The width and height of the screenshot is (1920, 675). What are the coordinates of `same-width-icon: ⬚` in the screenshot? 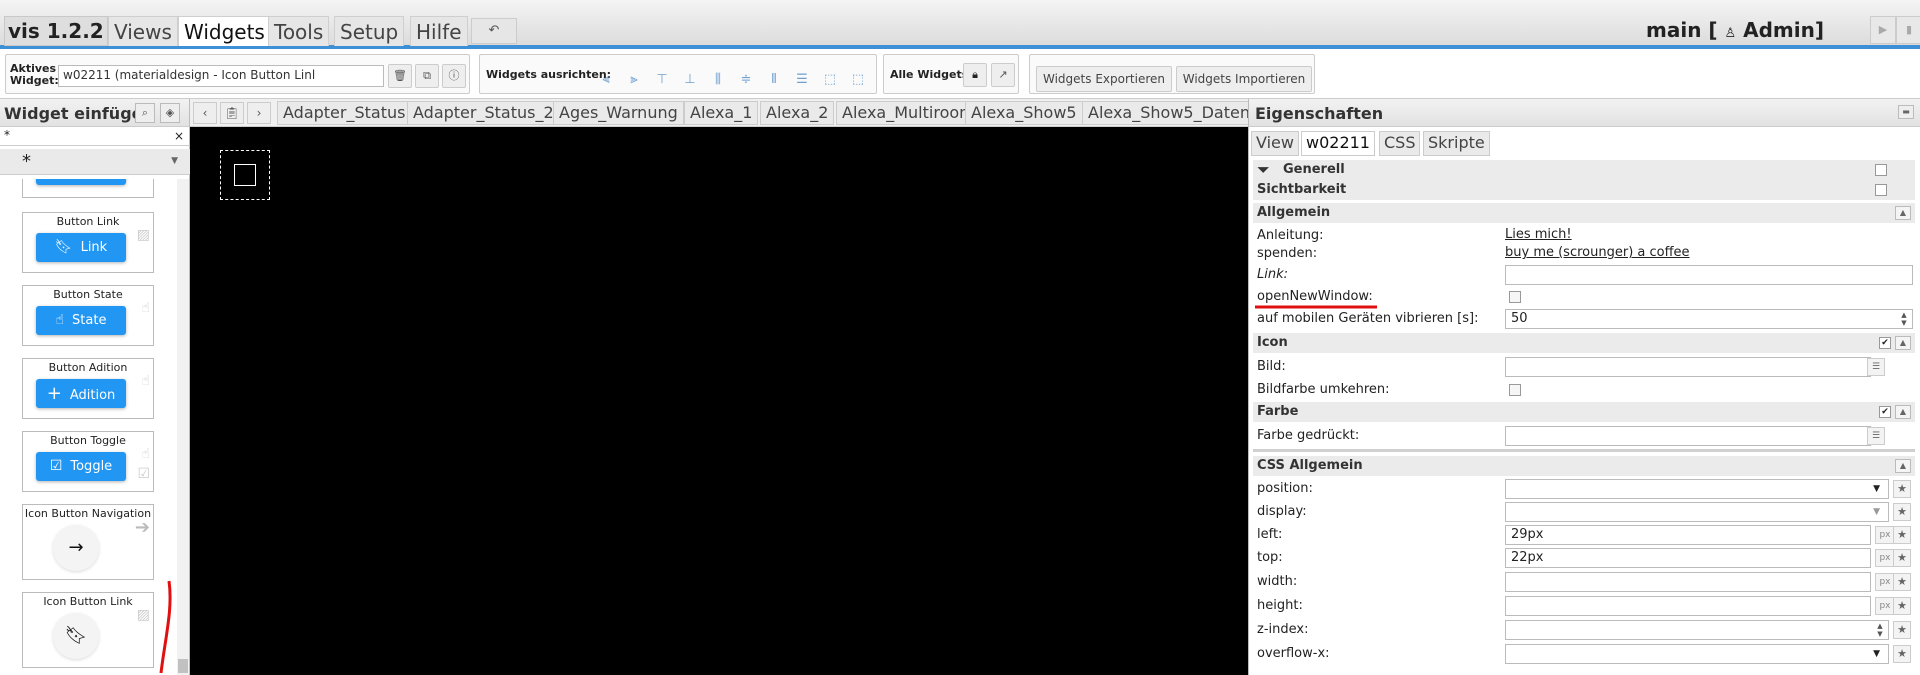 It's located at (830, 80).